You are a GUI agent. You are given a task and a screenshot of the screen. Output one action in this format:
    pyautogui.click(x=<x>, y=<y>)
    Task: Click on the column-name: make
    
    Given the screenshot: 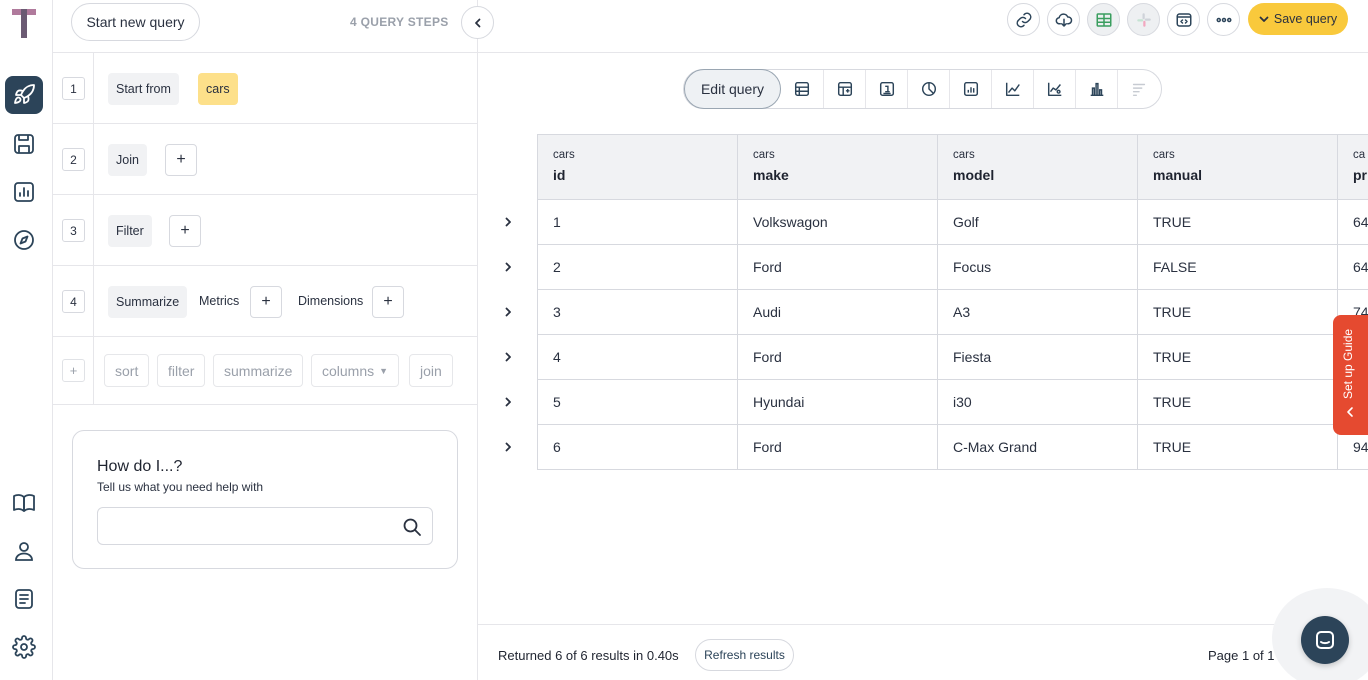 What is the action you would take?
    pyautogui.click(x=771, y=175)
    